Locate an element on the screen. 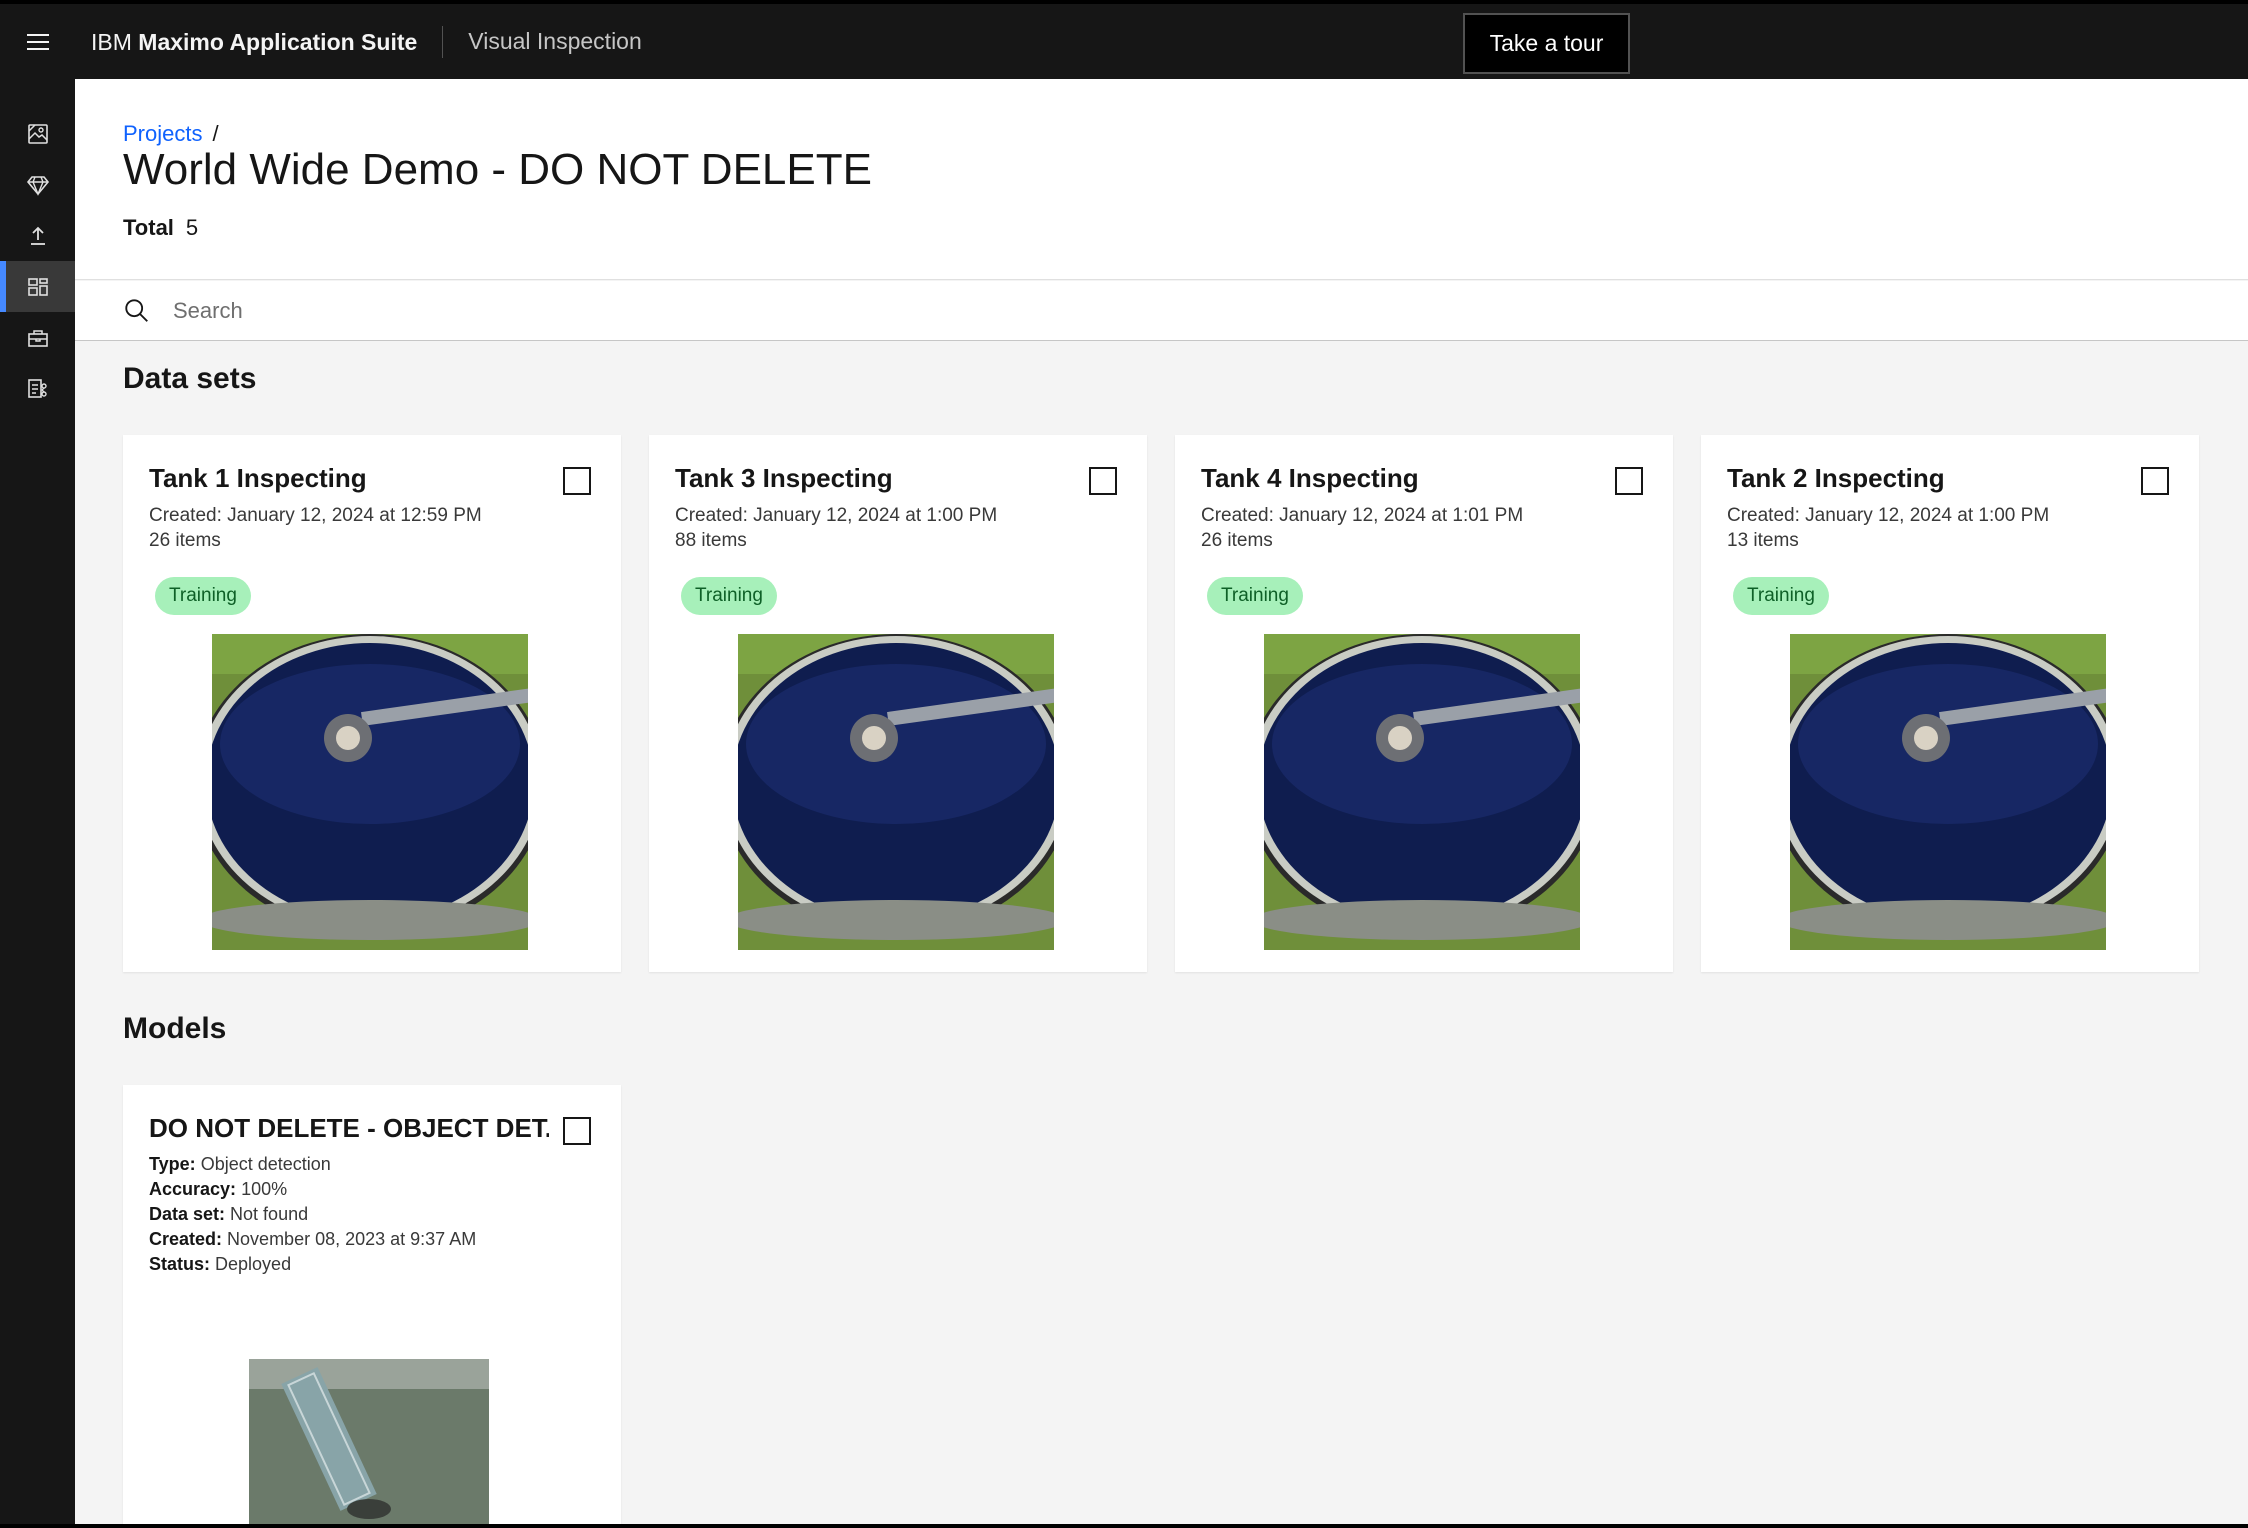  gem-icon is located at coordinates (37, 185).